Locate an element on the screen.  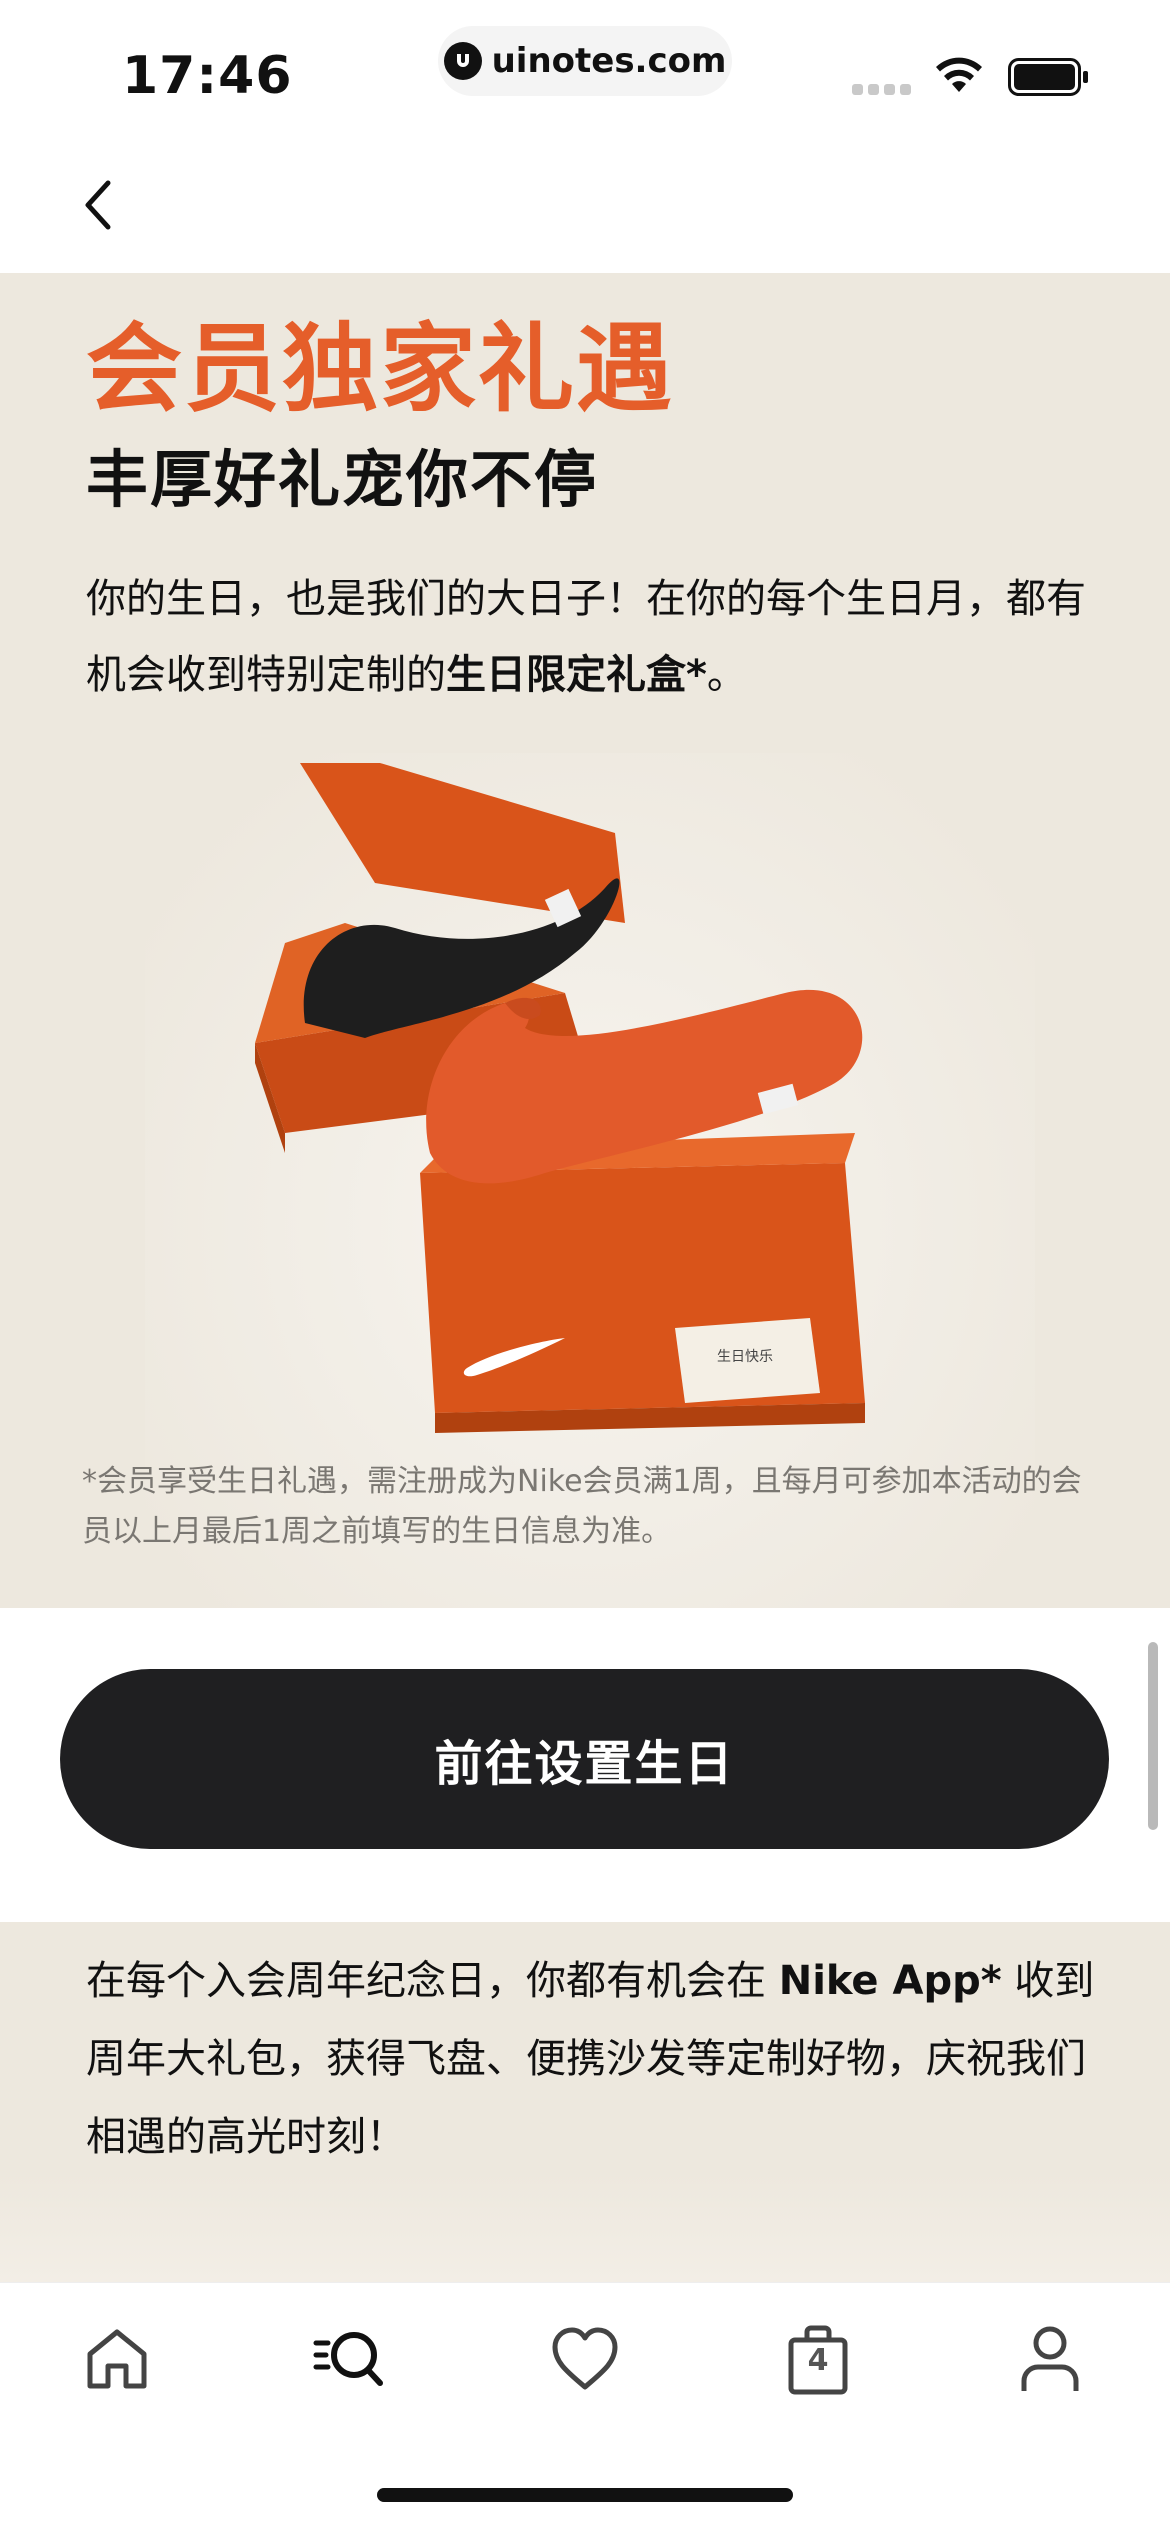
signal-icon is located at coordinates (881, 89).